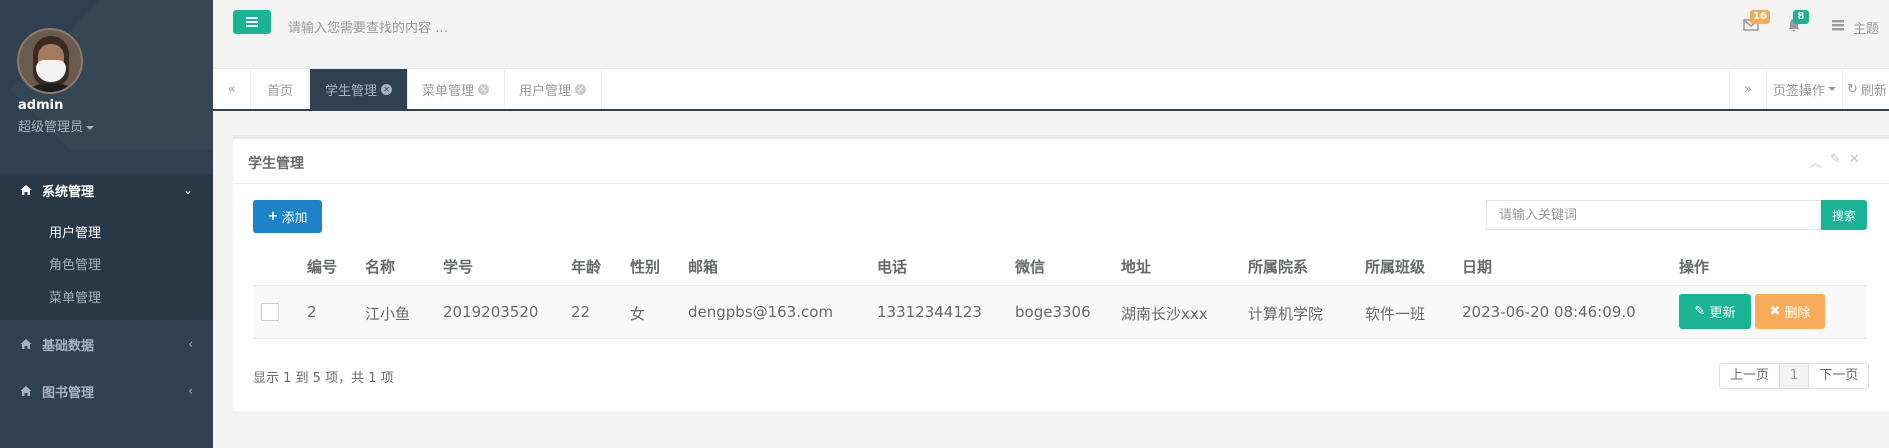 This screenshot has height=448, width=1889. What do you see at coordinates (1801, 17) in the screenshot?
I see `bell-count-badge: 8` at bounding box center [1801, 17].